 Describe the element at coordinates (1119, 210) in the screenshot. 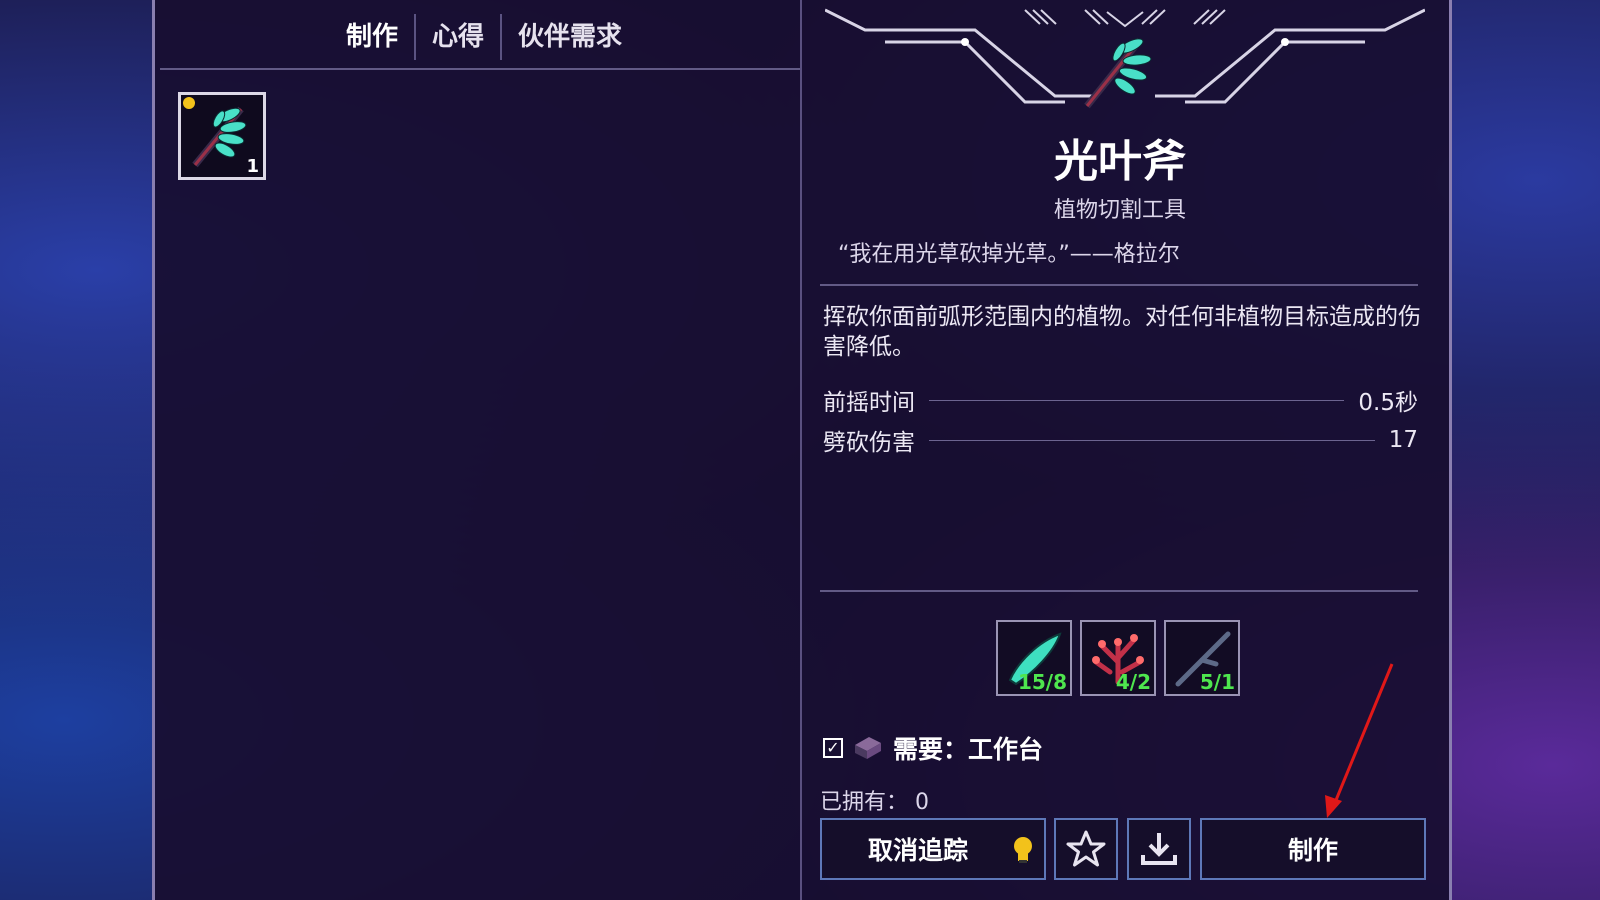

I see `item-type: 植物切割工具` at that location.